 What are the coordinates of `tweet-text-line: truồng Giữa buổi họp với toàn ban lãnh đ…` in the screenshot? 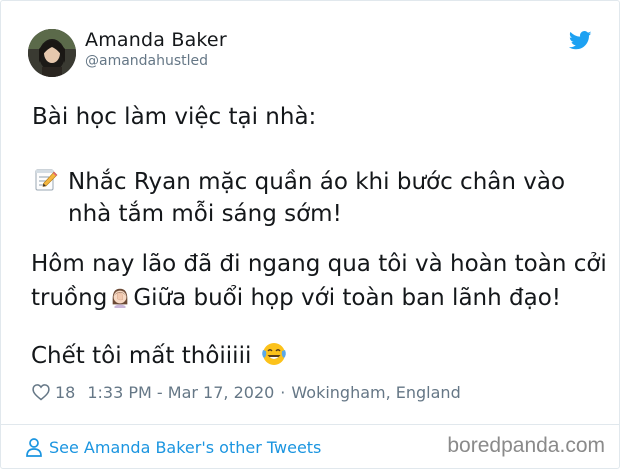 It's located at (296, 298).